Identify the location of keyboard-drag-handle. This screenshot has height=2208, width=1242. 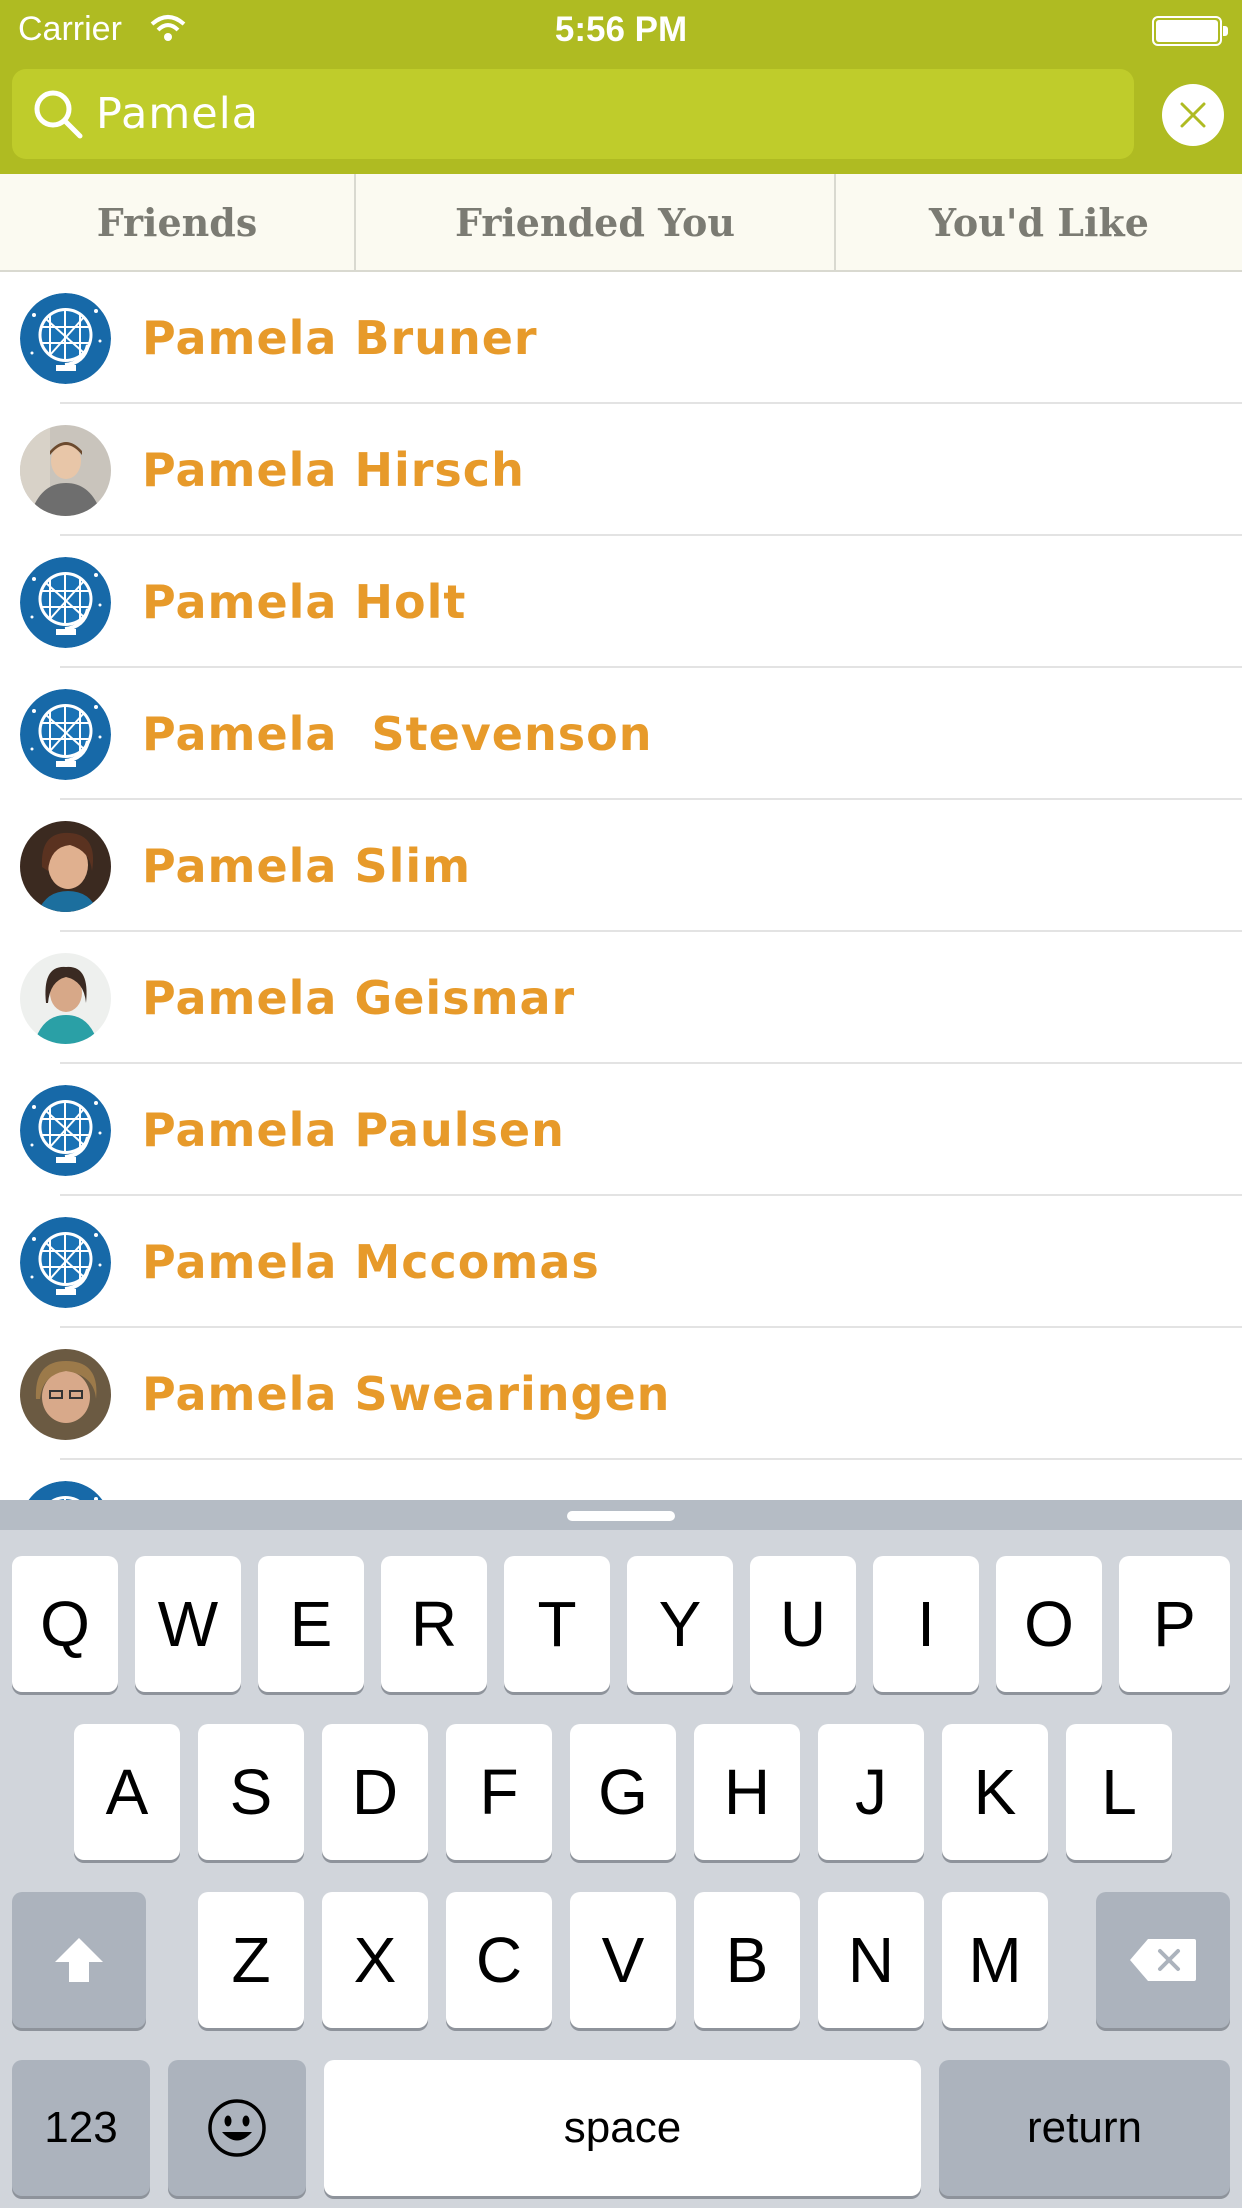
(621, 1516).